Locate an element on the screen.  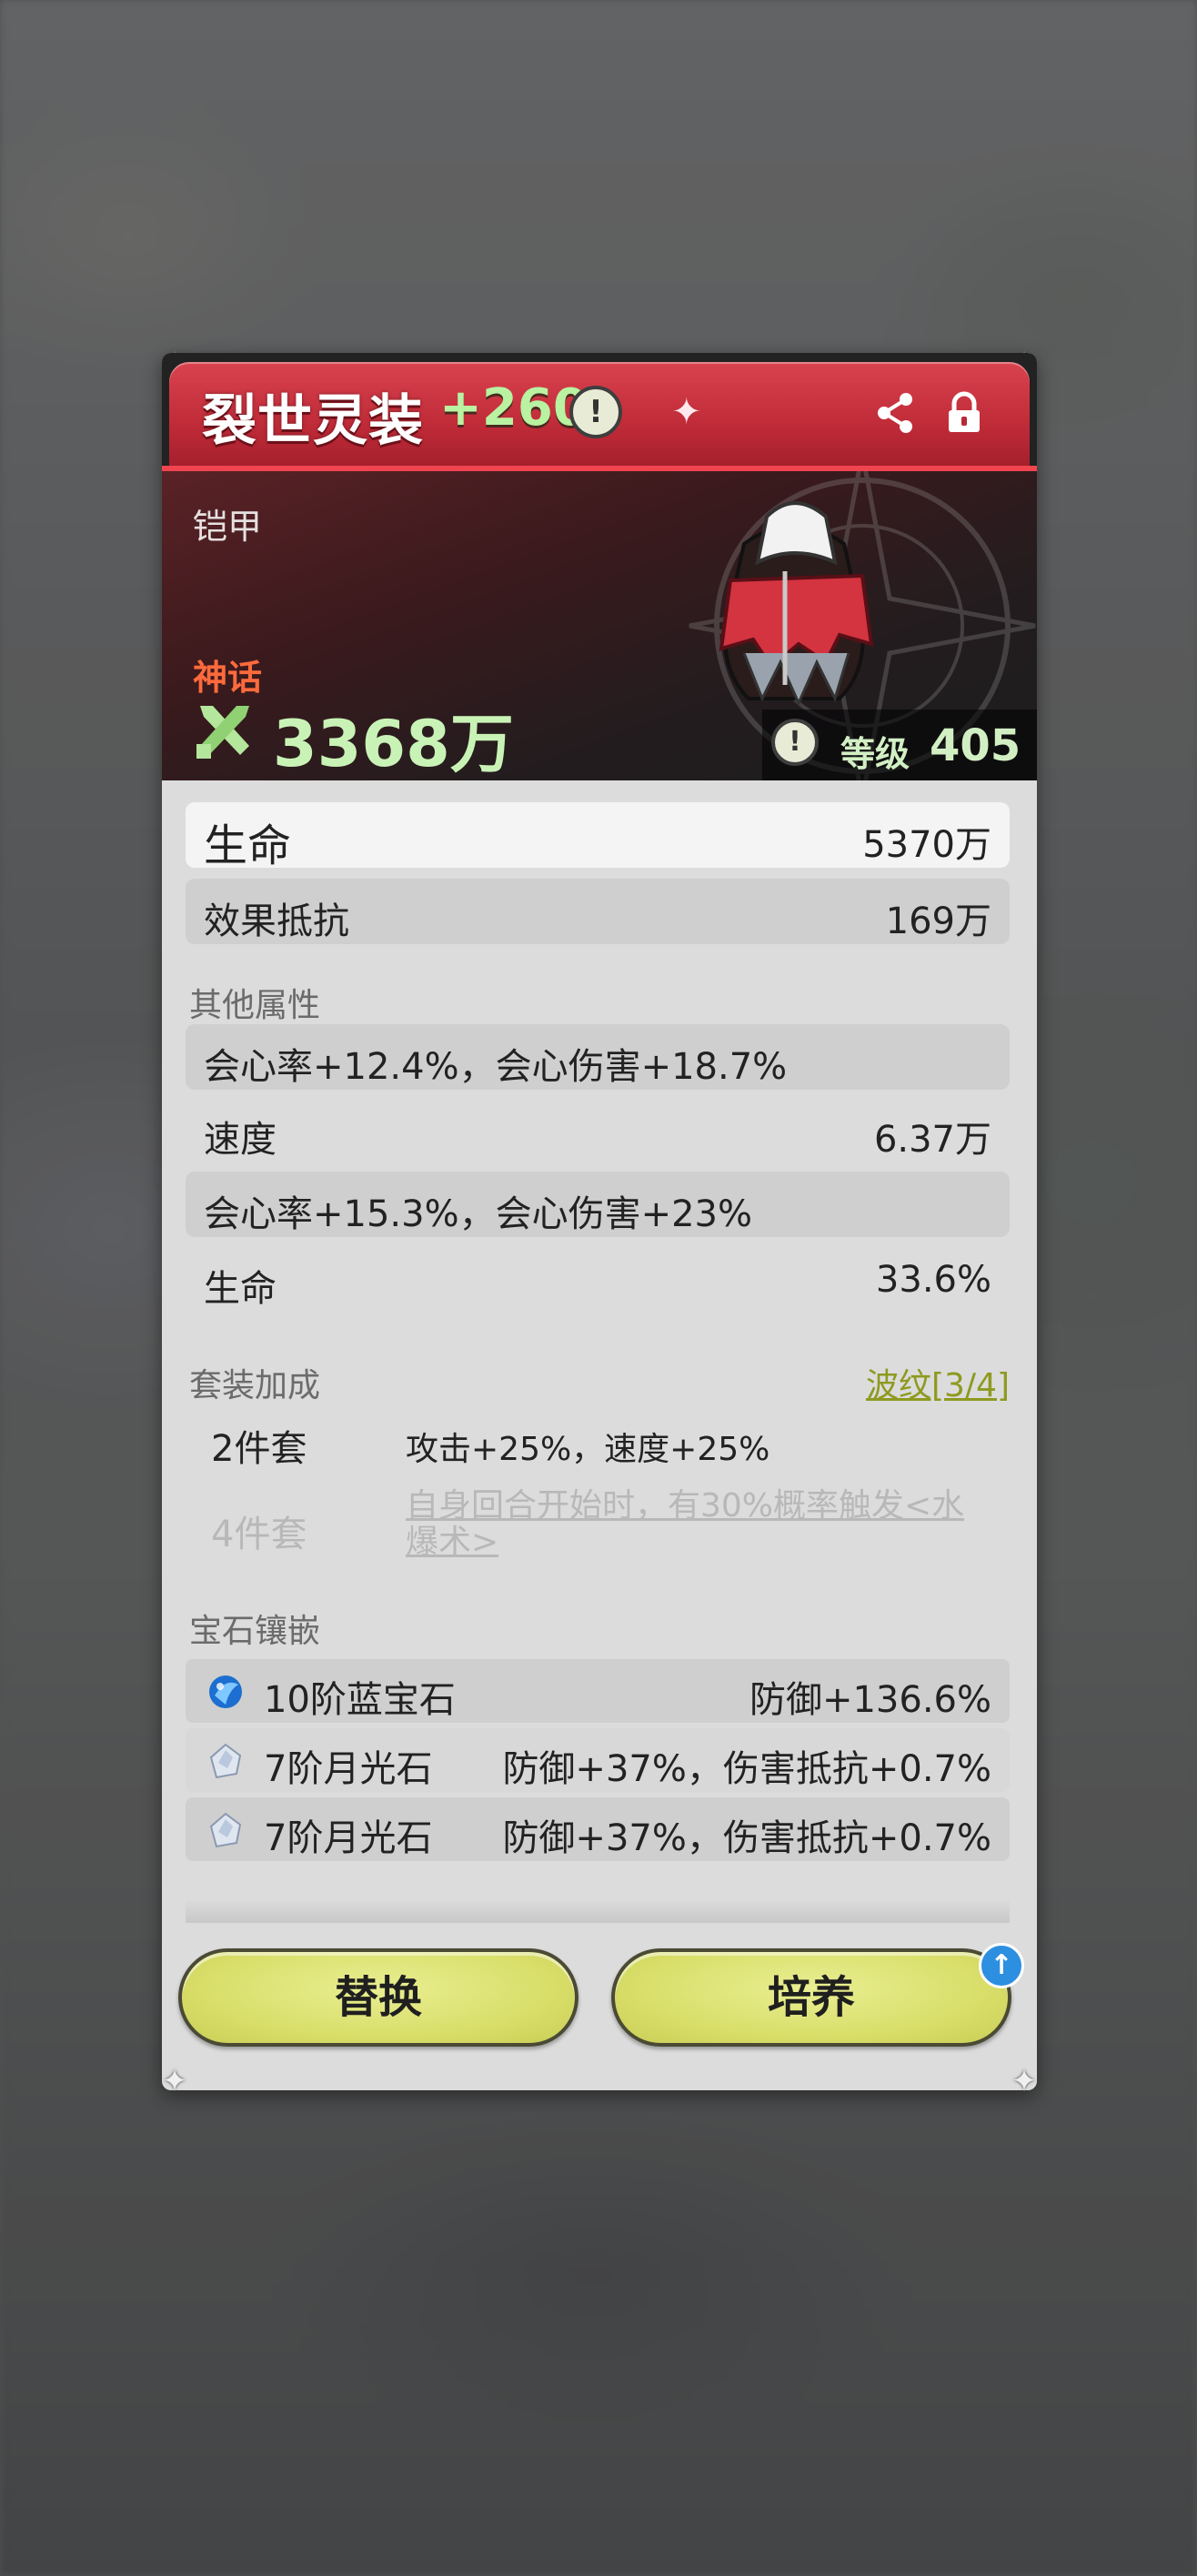
attribute-row: 生命 33.6% is located at coordinates (598, 1279).